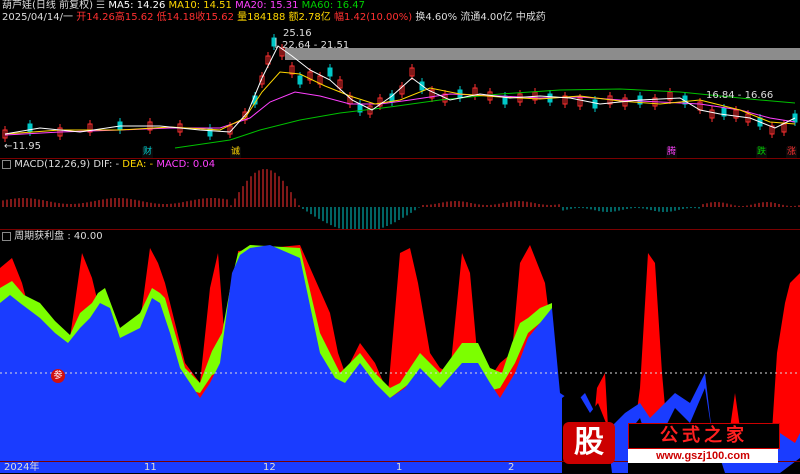  I want to click on cycle-name: 周期获利盘, so click(39, 236).